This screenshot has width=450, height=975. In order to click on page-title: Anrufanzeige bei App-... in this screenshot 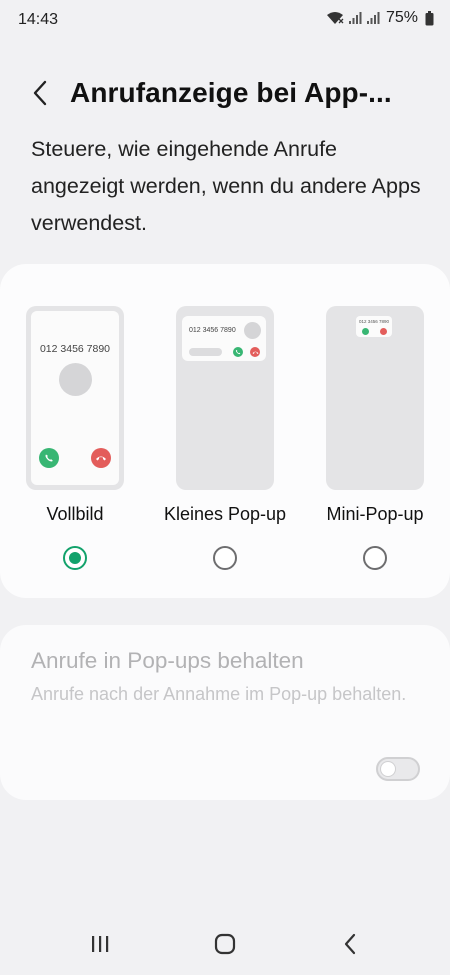, I will do `click(231, 92)`.